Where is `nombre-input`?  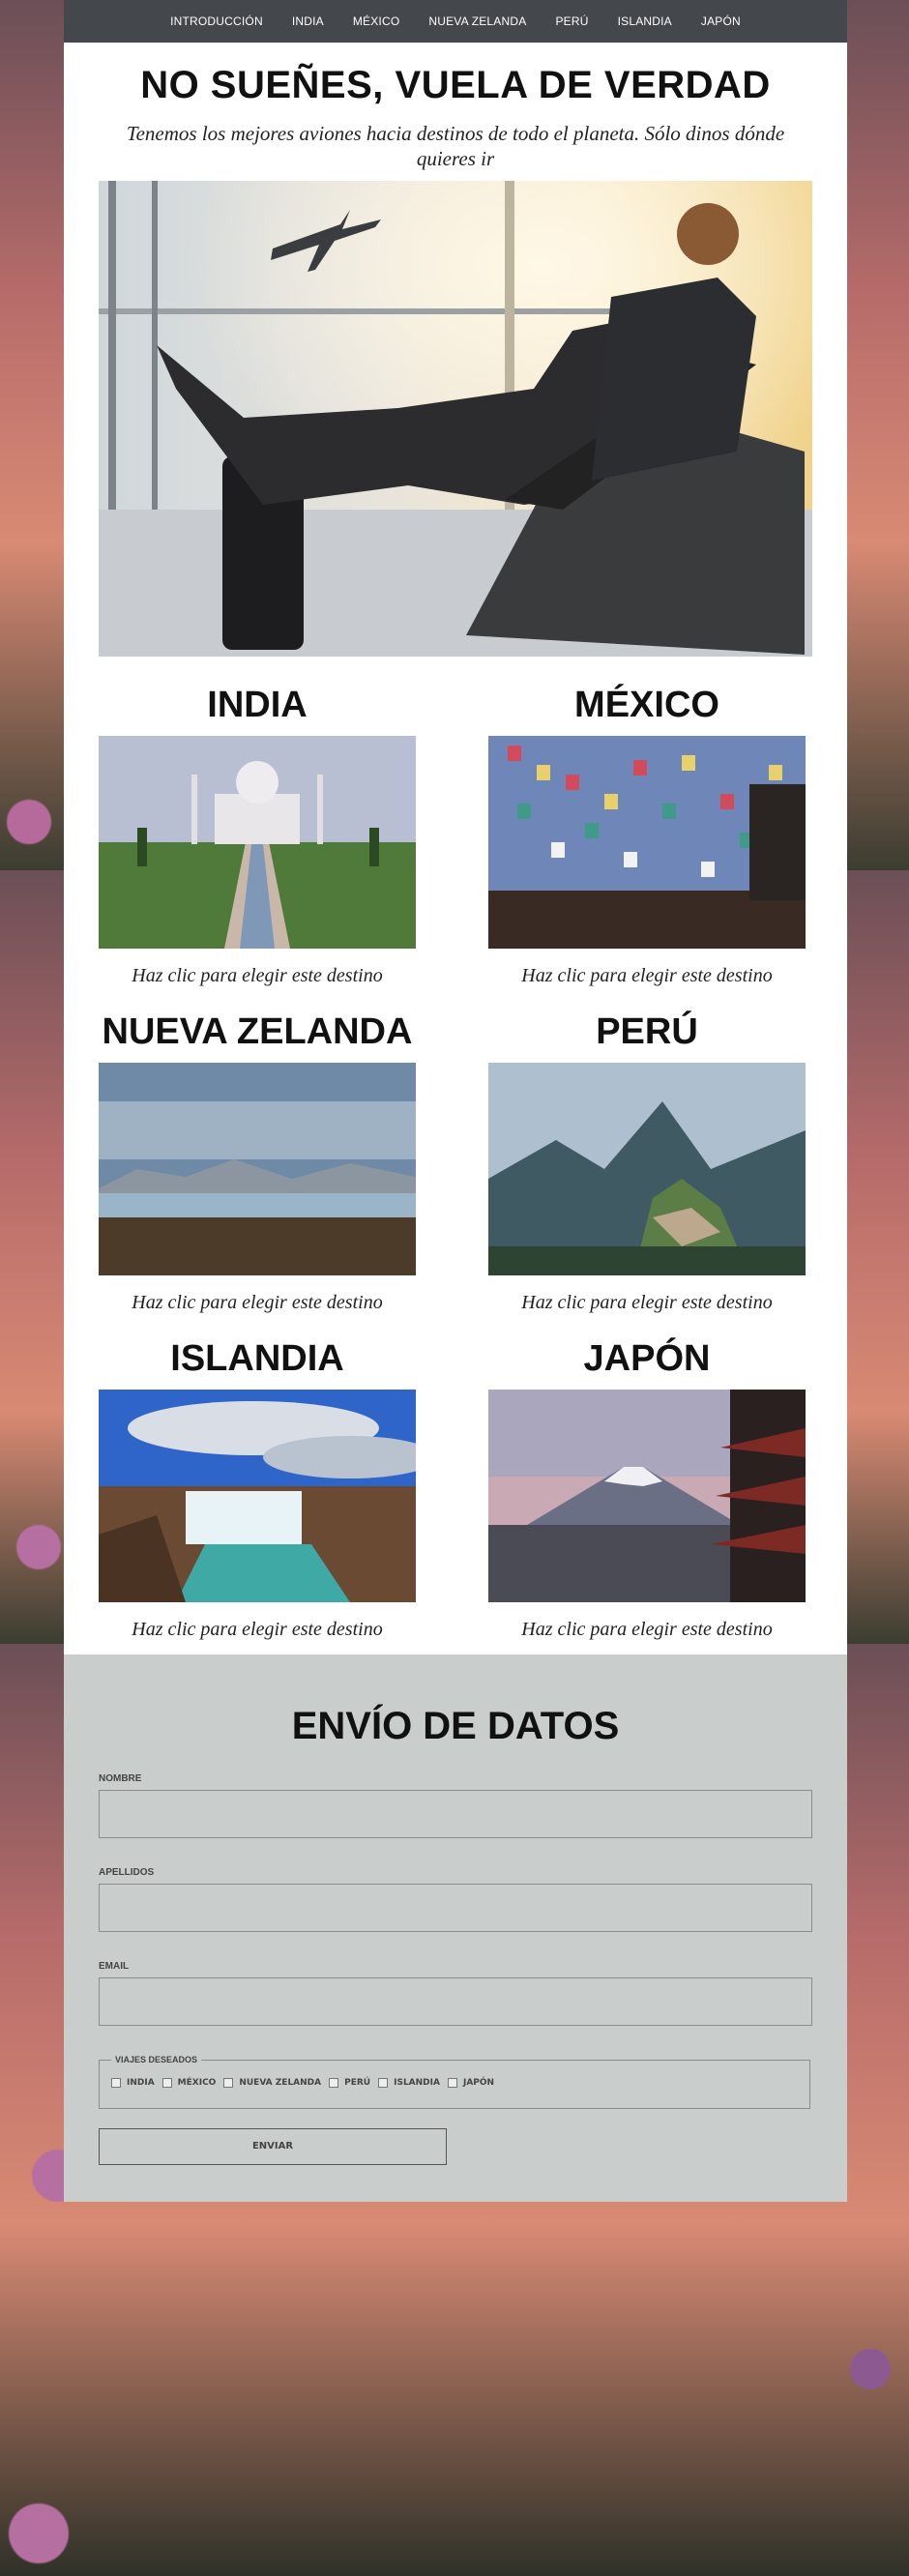
nombre-input is located at coordinates (455, 1814).